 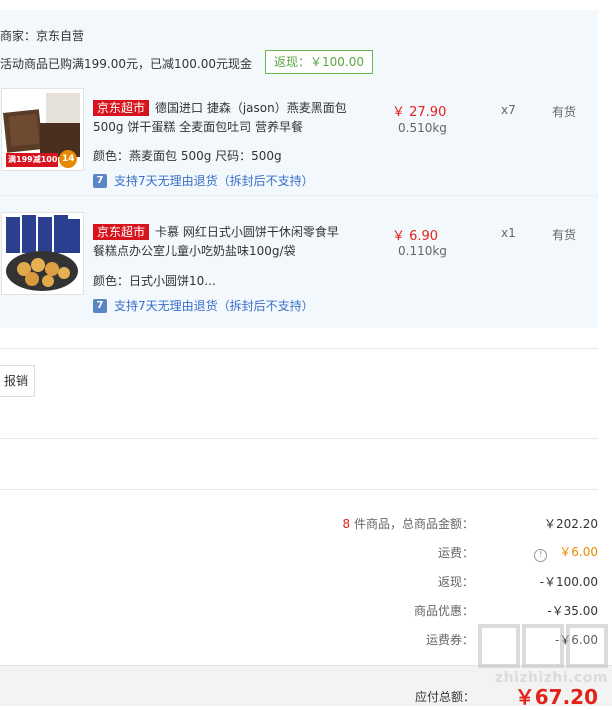 What do you see at coordinates (187, 156) in the screenshot?
I see `item-attributes: 颜色：燕麦面包 500g 尺码：500g` at bounding box center [187, 156].